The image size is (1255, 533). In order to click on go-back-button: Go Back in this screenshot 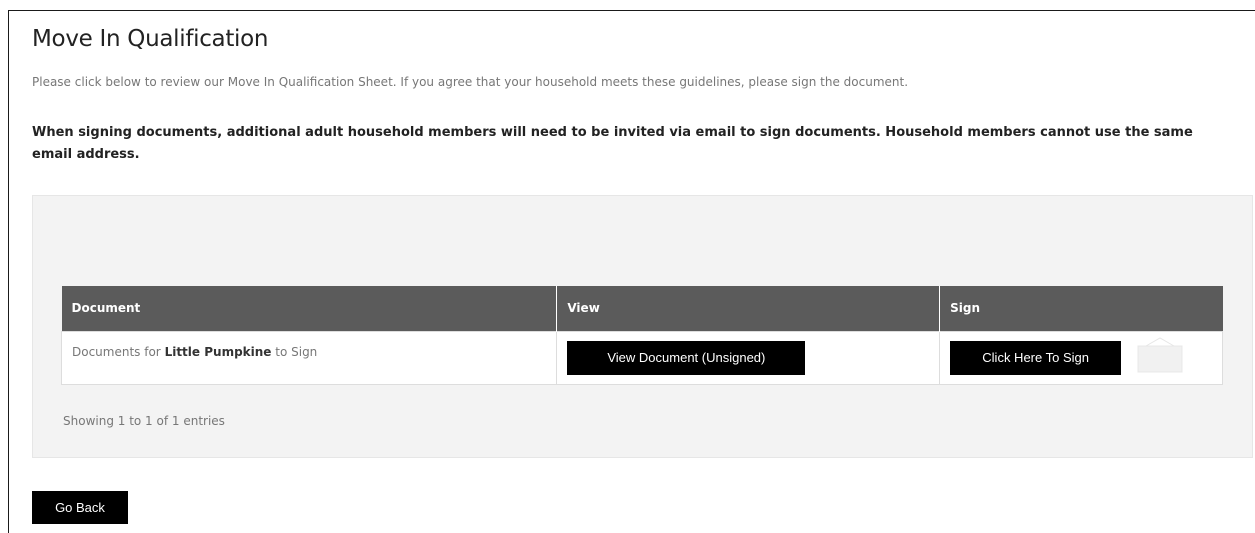, I will do `click(80, 507)`.